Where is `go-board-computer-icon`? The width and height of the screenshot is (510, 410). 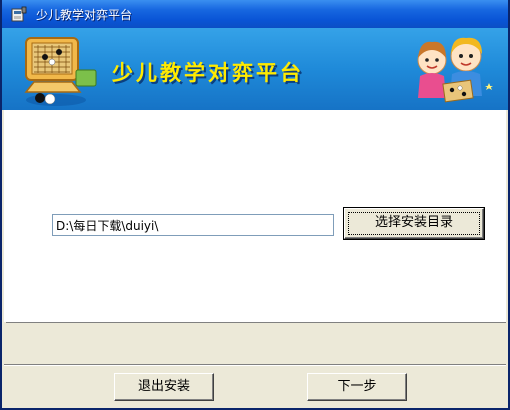 go-board-computer-icon is located at coordinates (60, 71).